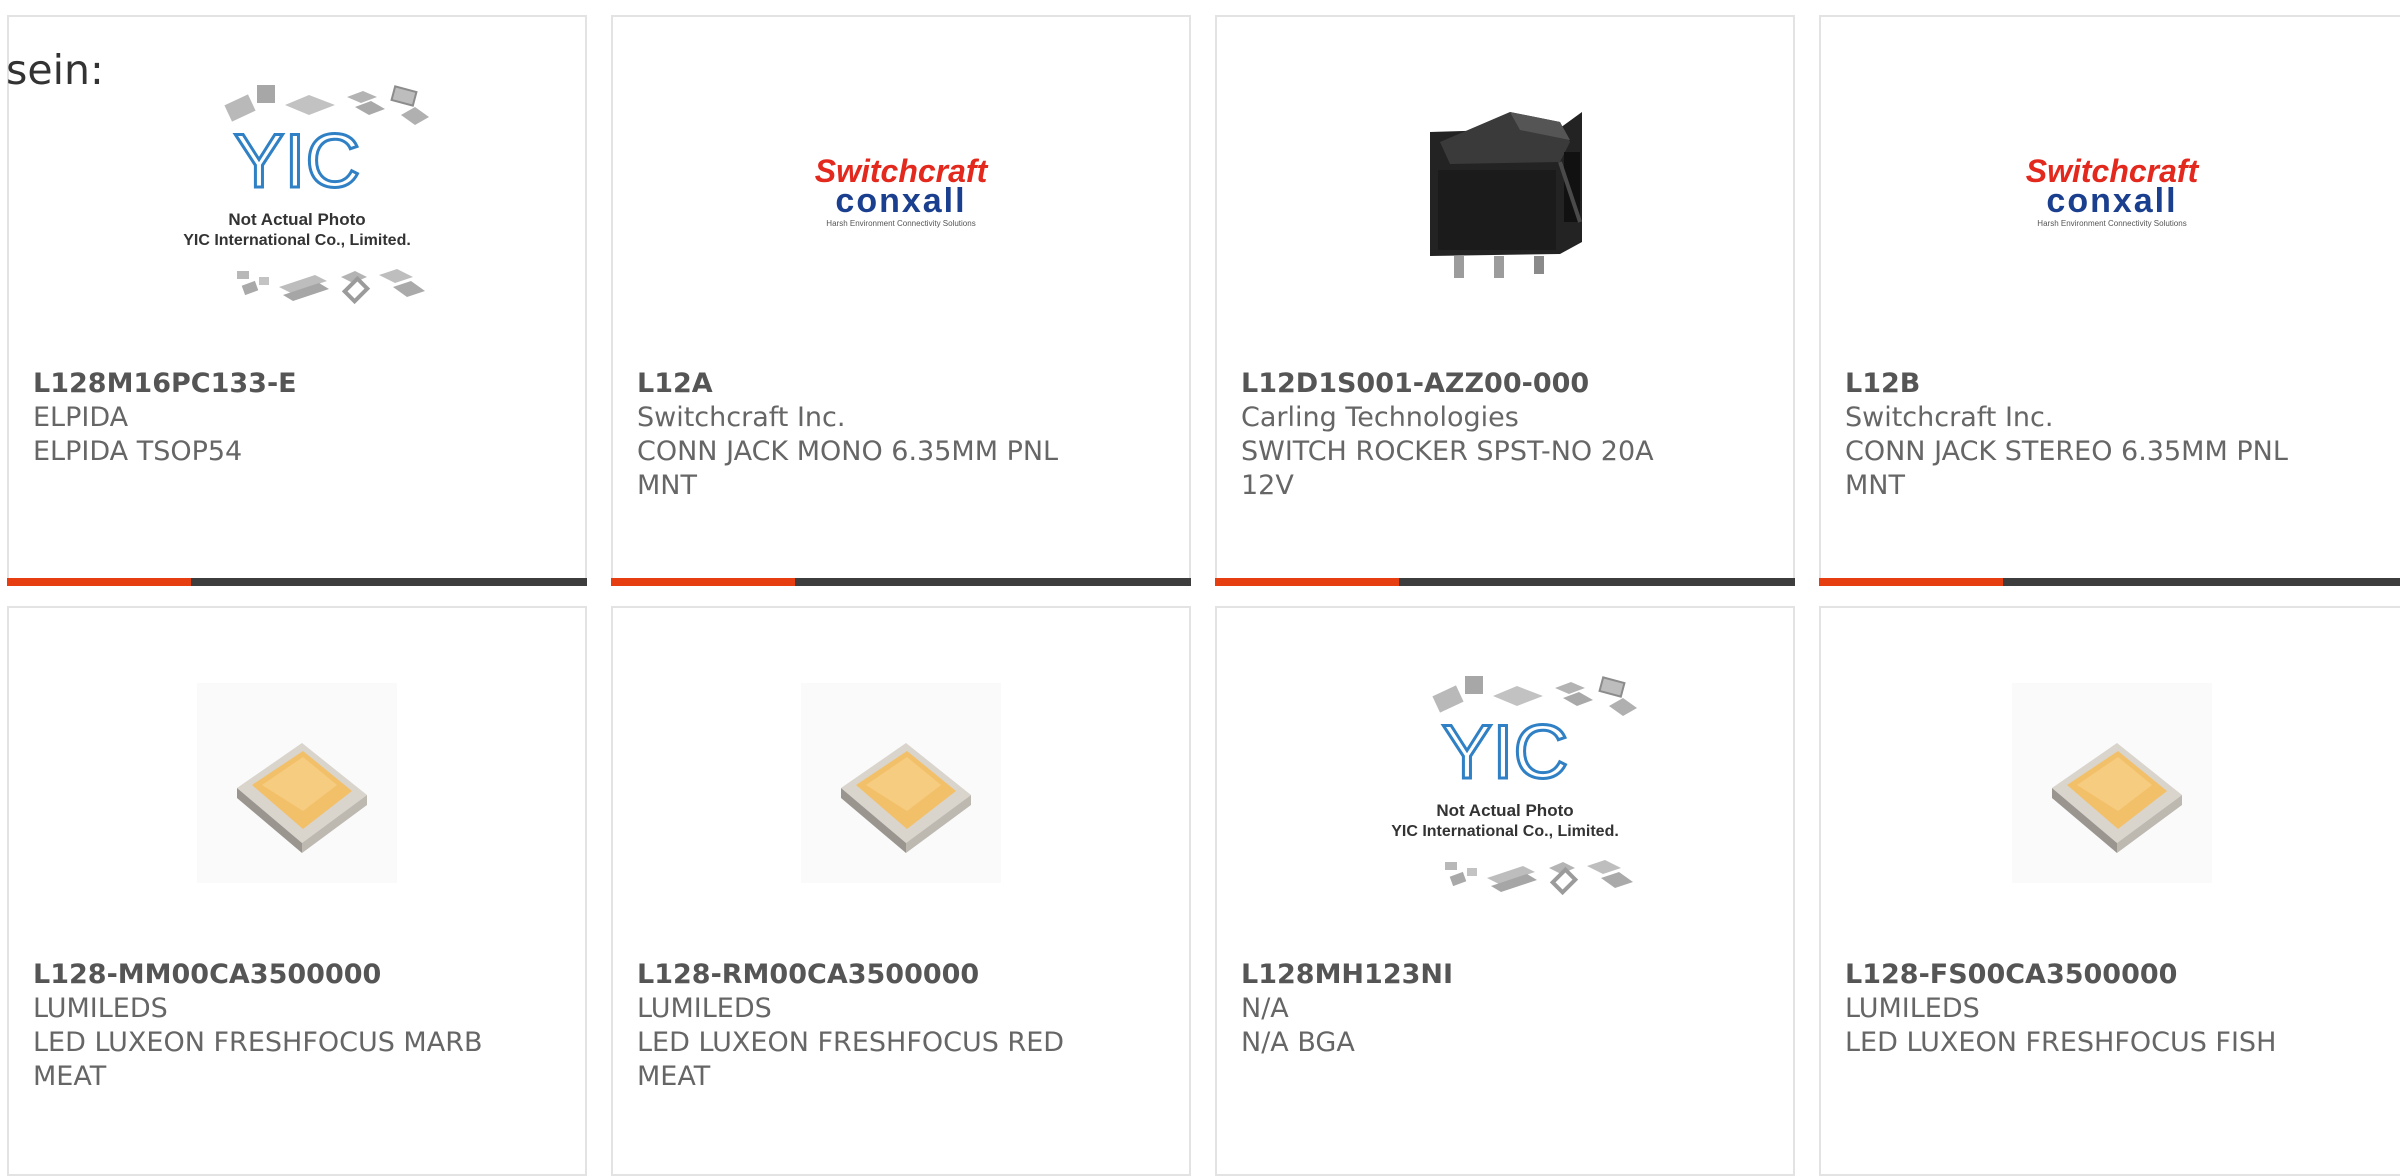  I want to click on manufacturer: N/A, so click(1265, 1008).